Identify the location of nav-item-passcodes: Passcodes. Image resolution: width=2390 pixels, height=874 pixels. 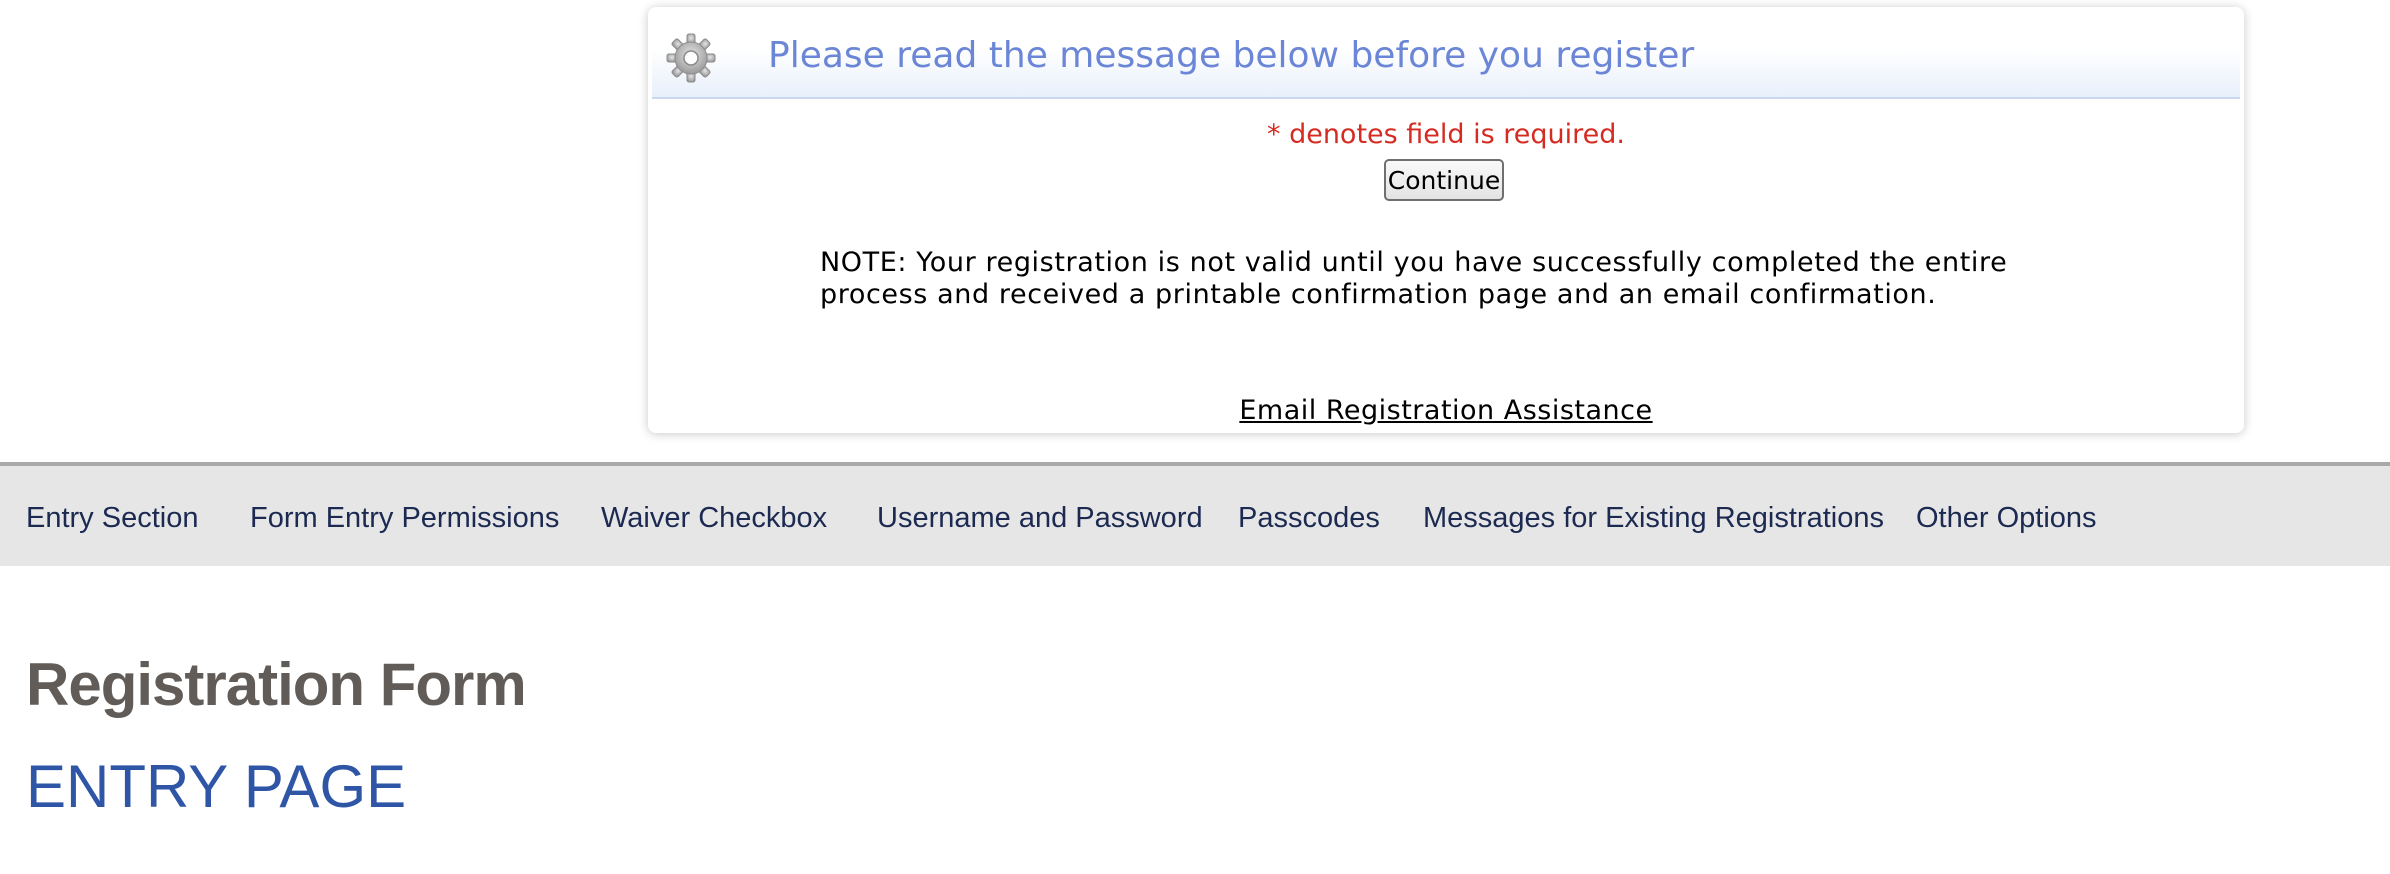
(1309, 518).